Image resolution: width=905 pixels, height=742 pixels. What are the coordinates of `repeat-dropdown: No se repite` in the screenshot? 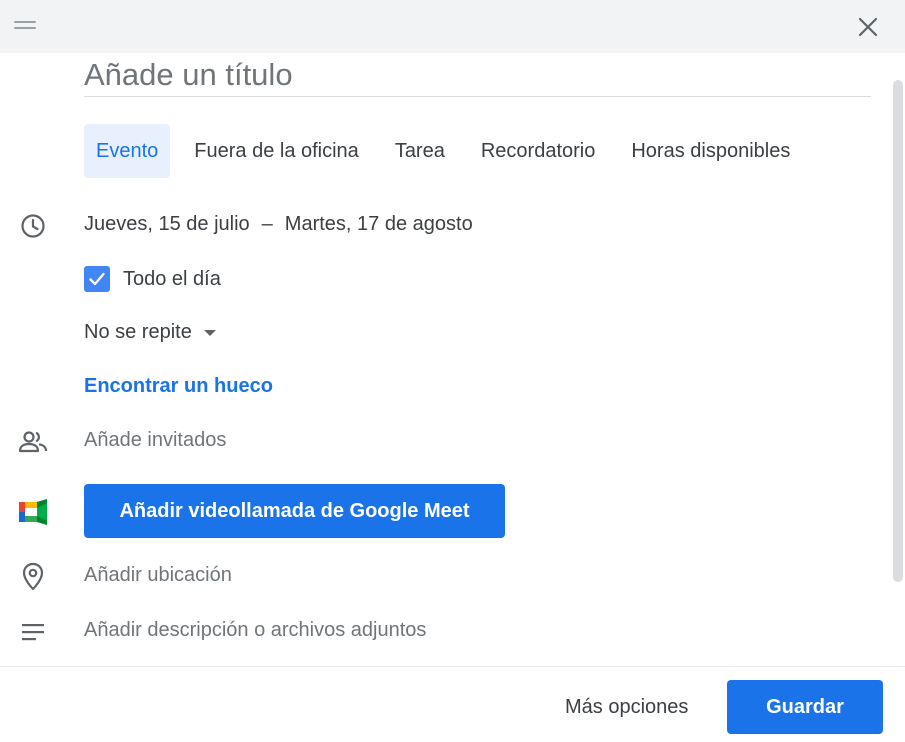 It's located at (150, 332).